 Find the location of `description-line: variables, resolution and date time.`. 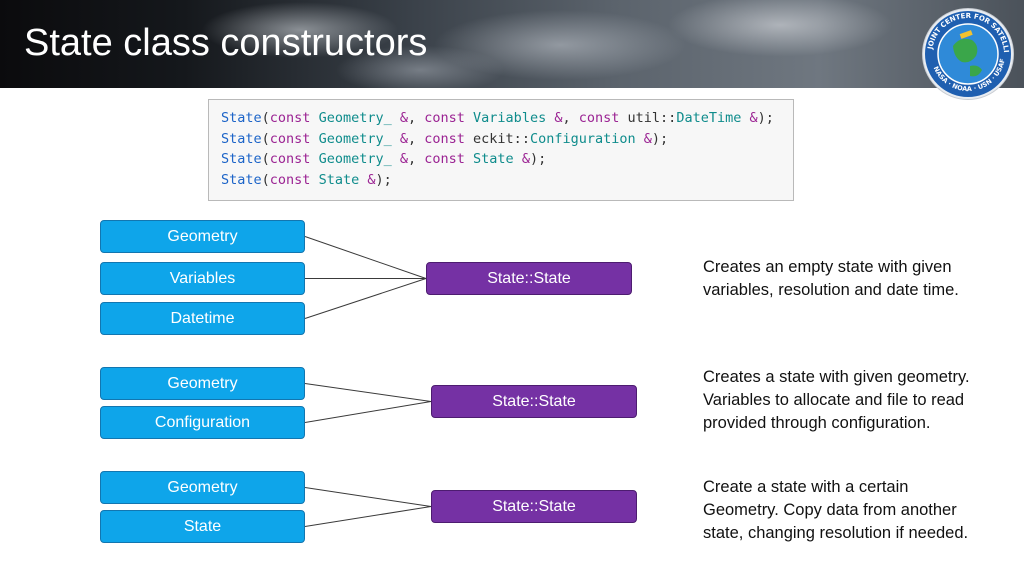

description-line: variables, resolution and date time. is located at coordinates (831, 290).